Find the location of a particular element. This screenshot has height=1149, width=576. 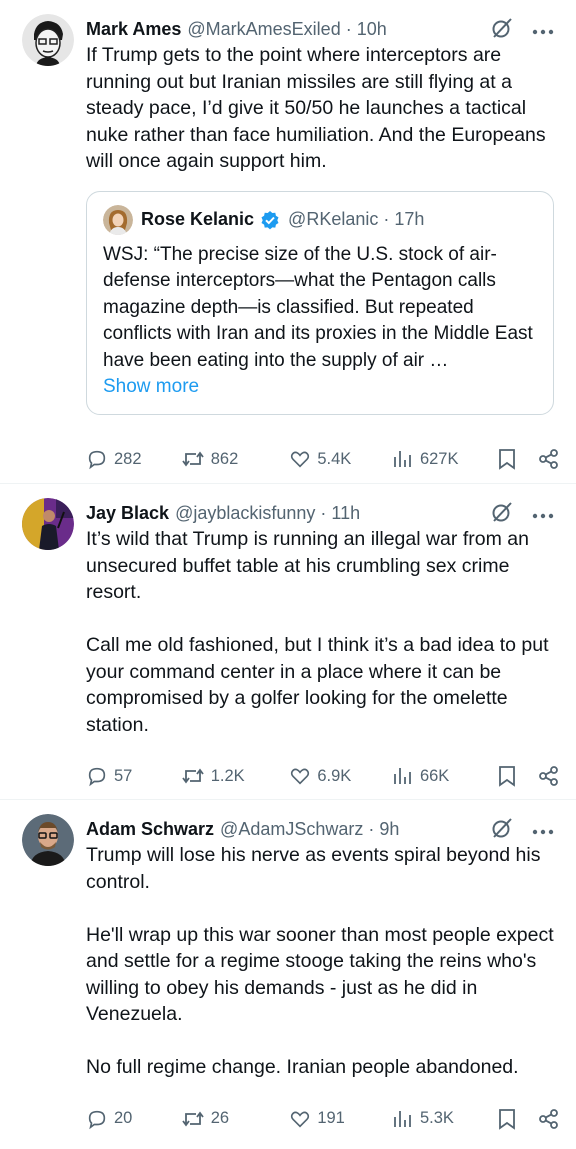

like-button: 5.4K is located at coordinates (340, 459).